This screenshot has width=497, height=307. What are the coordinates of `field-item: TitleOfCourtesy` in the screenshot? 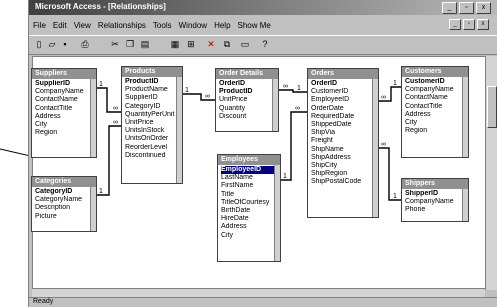 It's located at (250, 203).